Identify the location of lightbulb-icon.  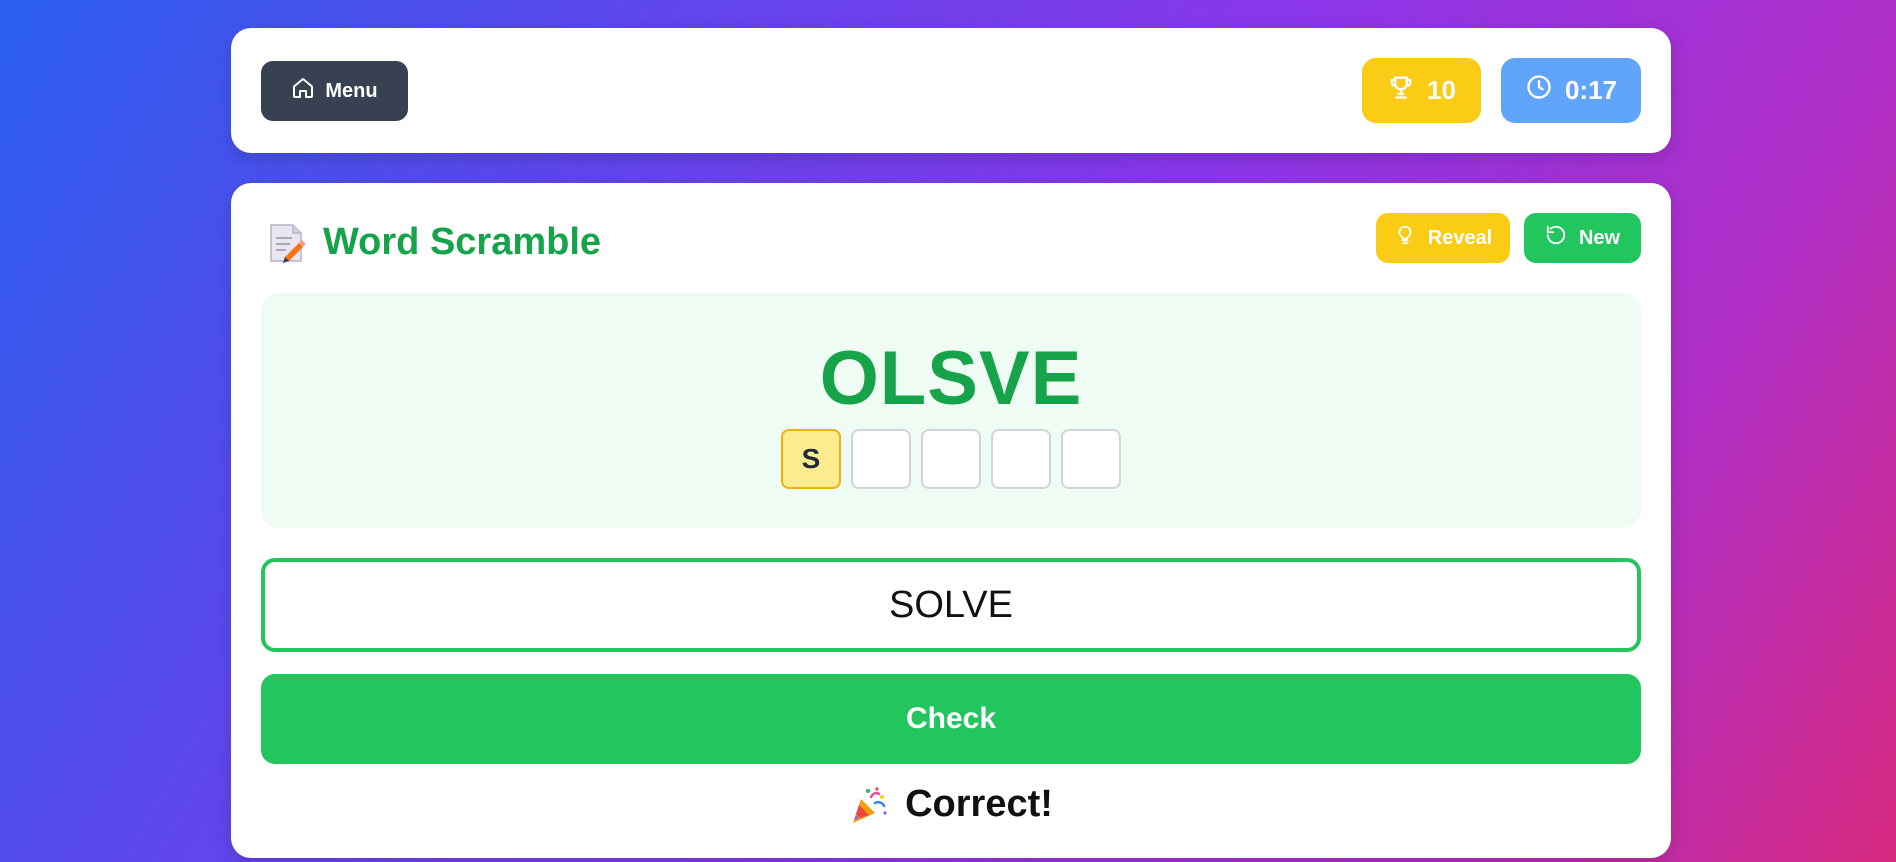
(1405, 238).